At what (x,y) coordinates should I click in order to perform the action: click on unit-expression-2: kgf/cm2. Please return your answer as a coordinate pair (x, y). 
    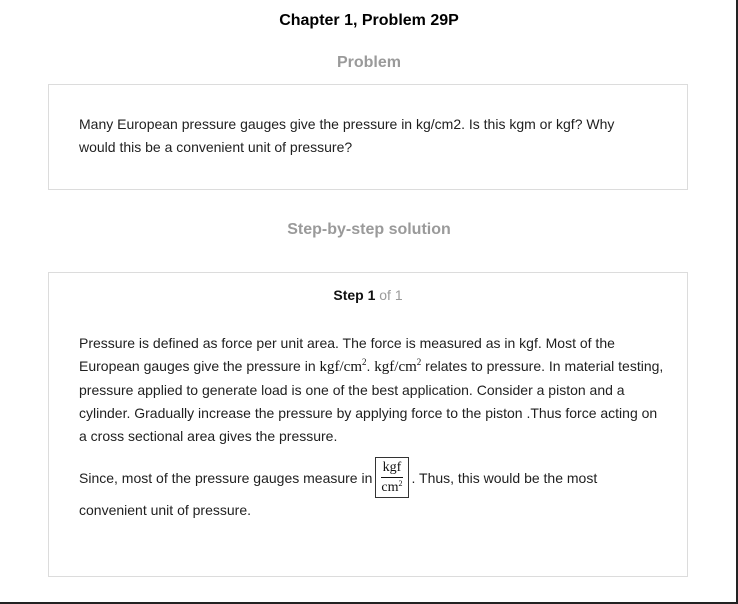
    Looking at the image, I should click on (398, 366).